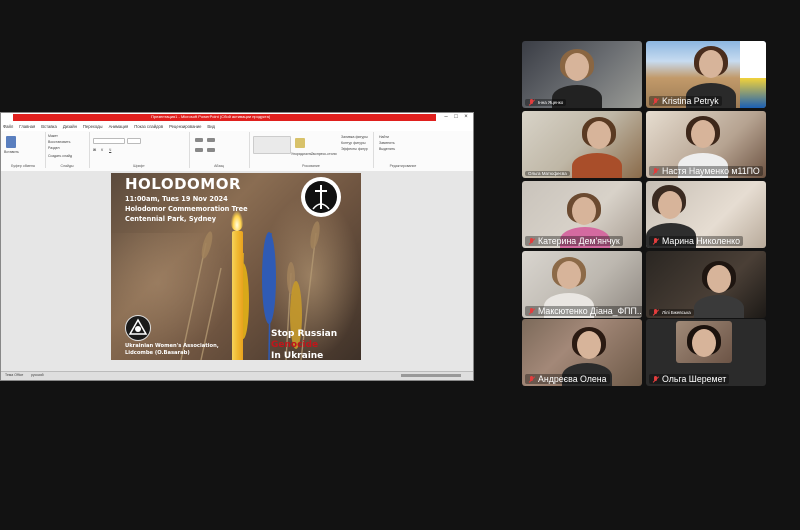 Image resolution: width=800 pixels, height=530 pixels. I want to click on ribbon-group-editing: Найти Заменить Выделить Редактирование, so click(403, 150).